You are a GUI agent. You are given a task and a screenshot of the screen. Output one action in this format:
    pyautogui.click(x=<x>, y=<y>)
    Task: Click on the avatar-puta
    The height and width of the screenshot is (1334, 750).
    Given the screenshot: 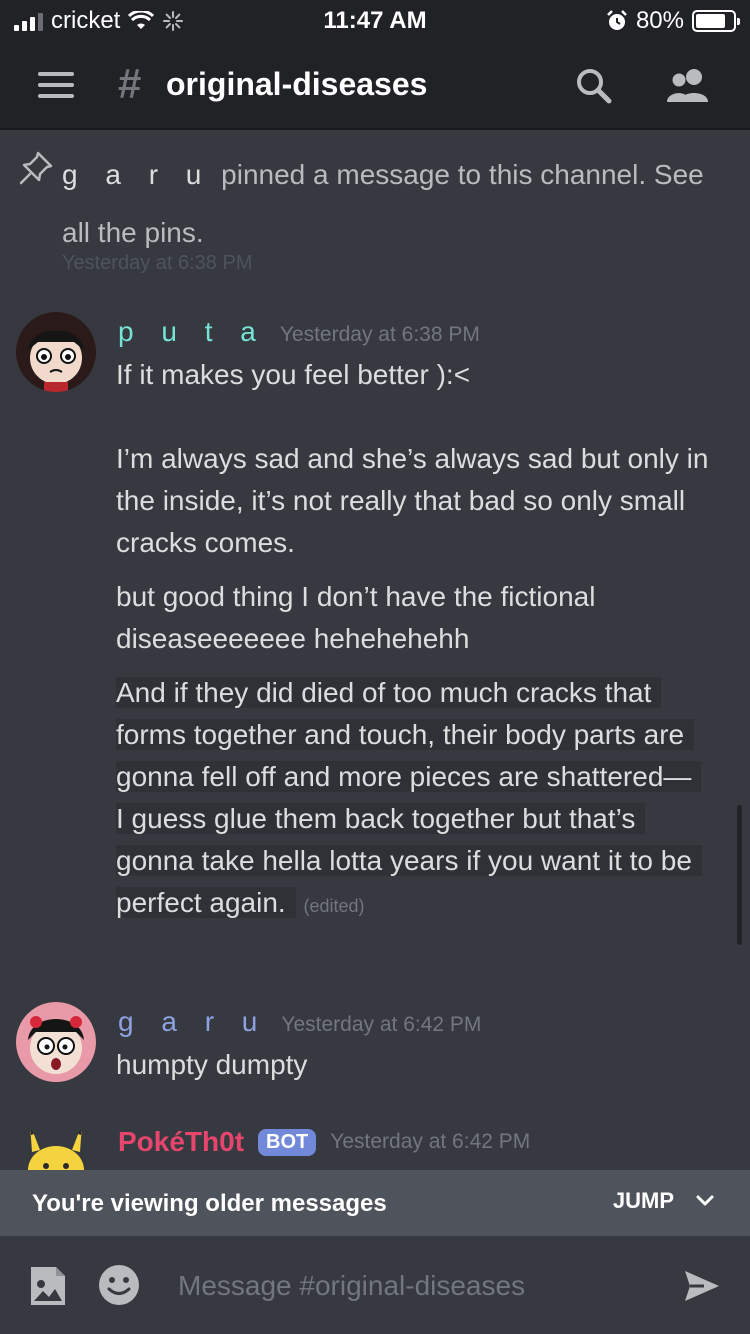 What is the action you would take?
    pyautogui.click(x=56, y=352)
    